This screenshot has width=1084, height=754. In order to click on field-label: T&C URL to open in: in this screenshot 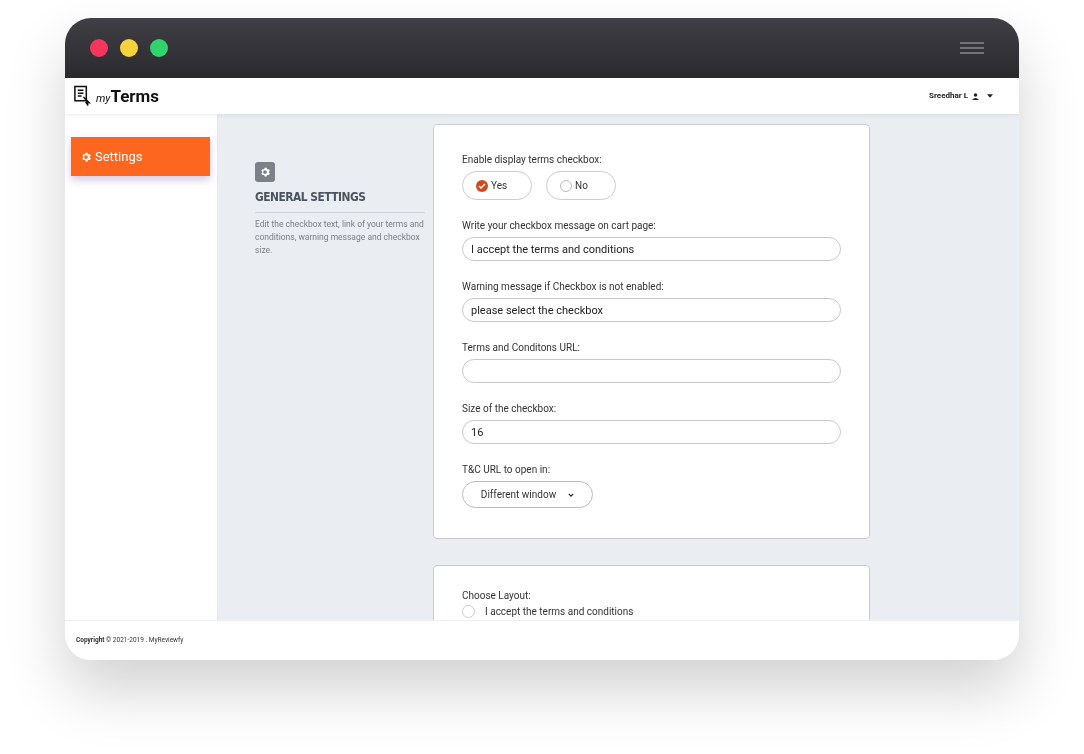, I will do `click(507, 470)`.